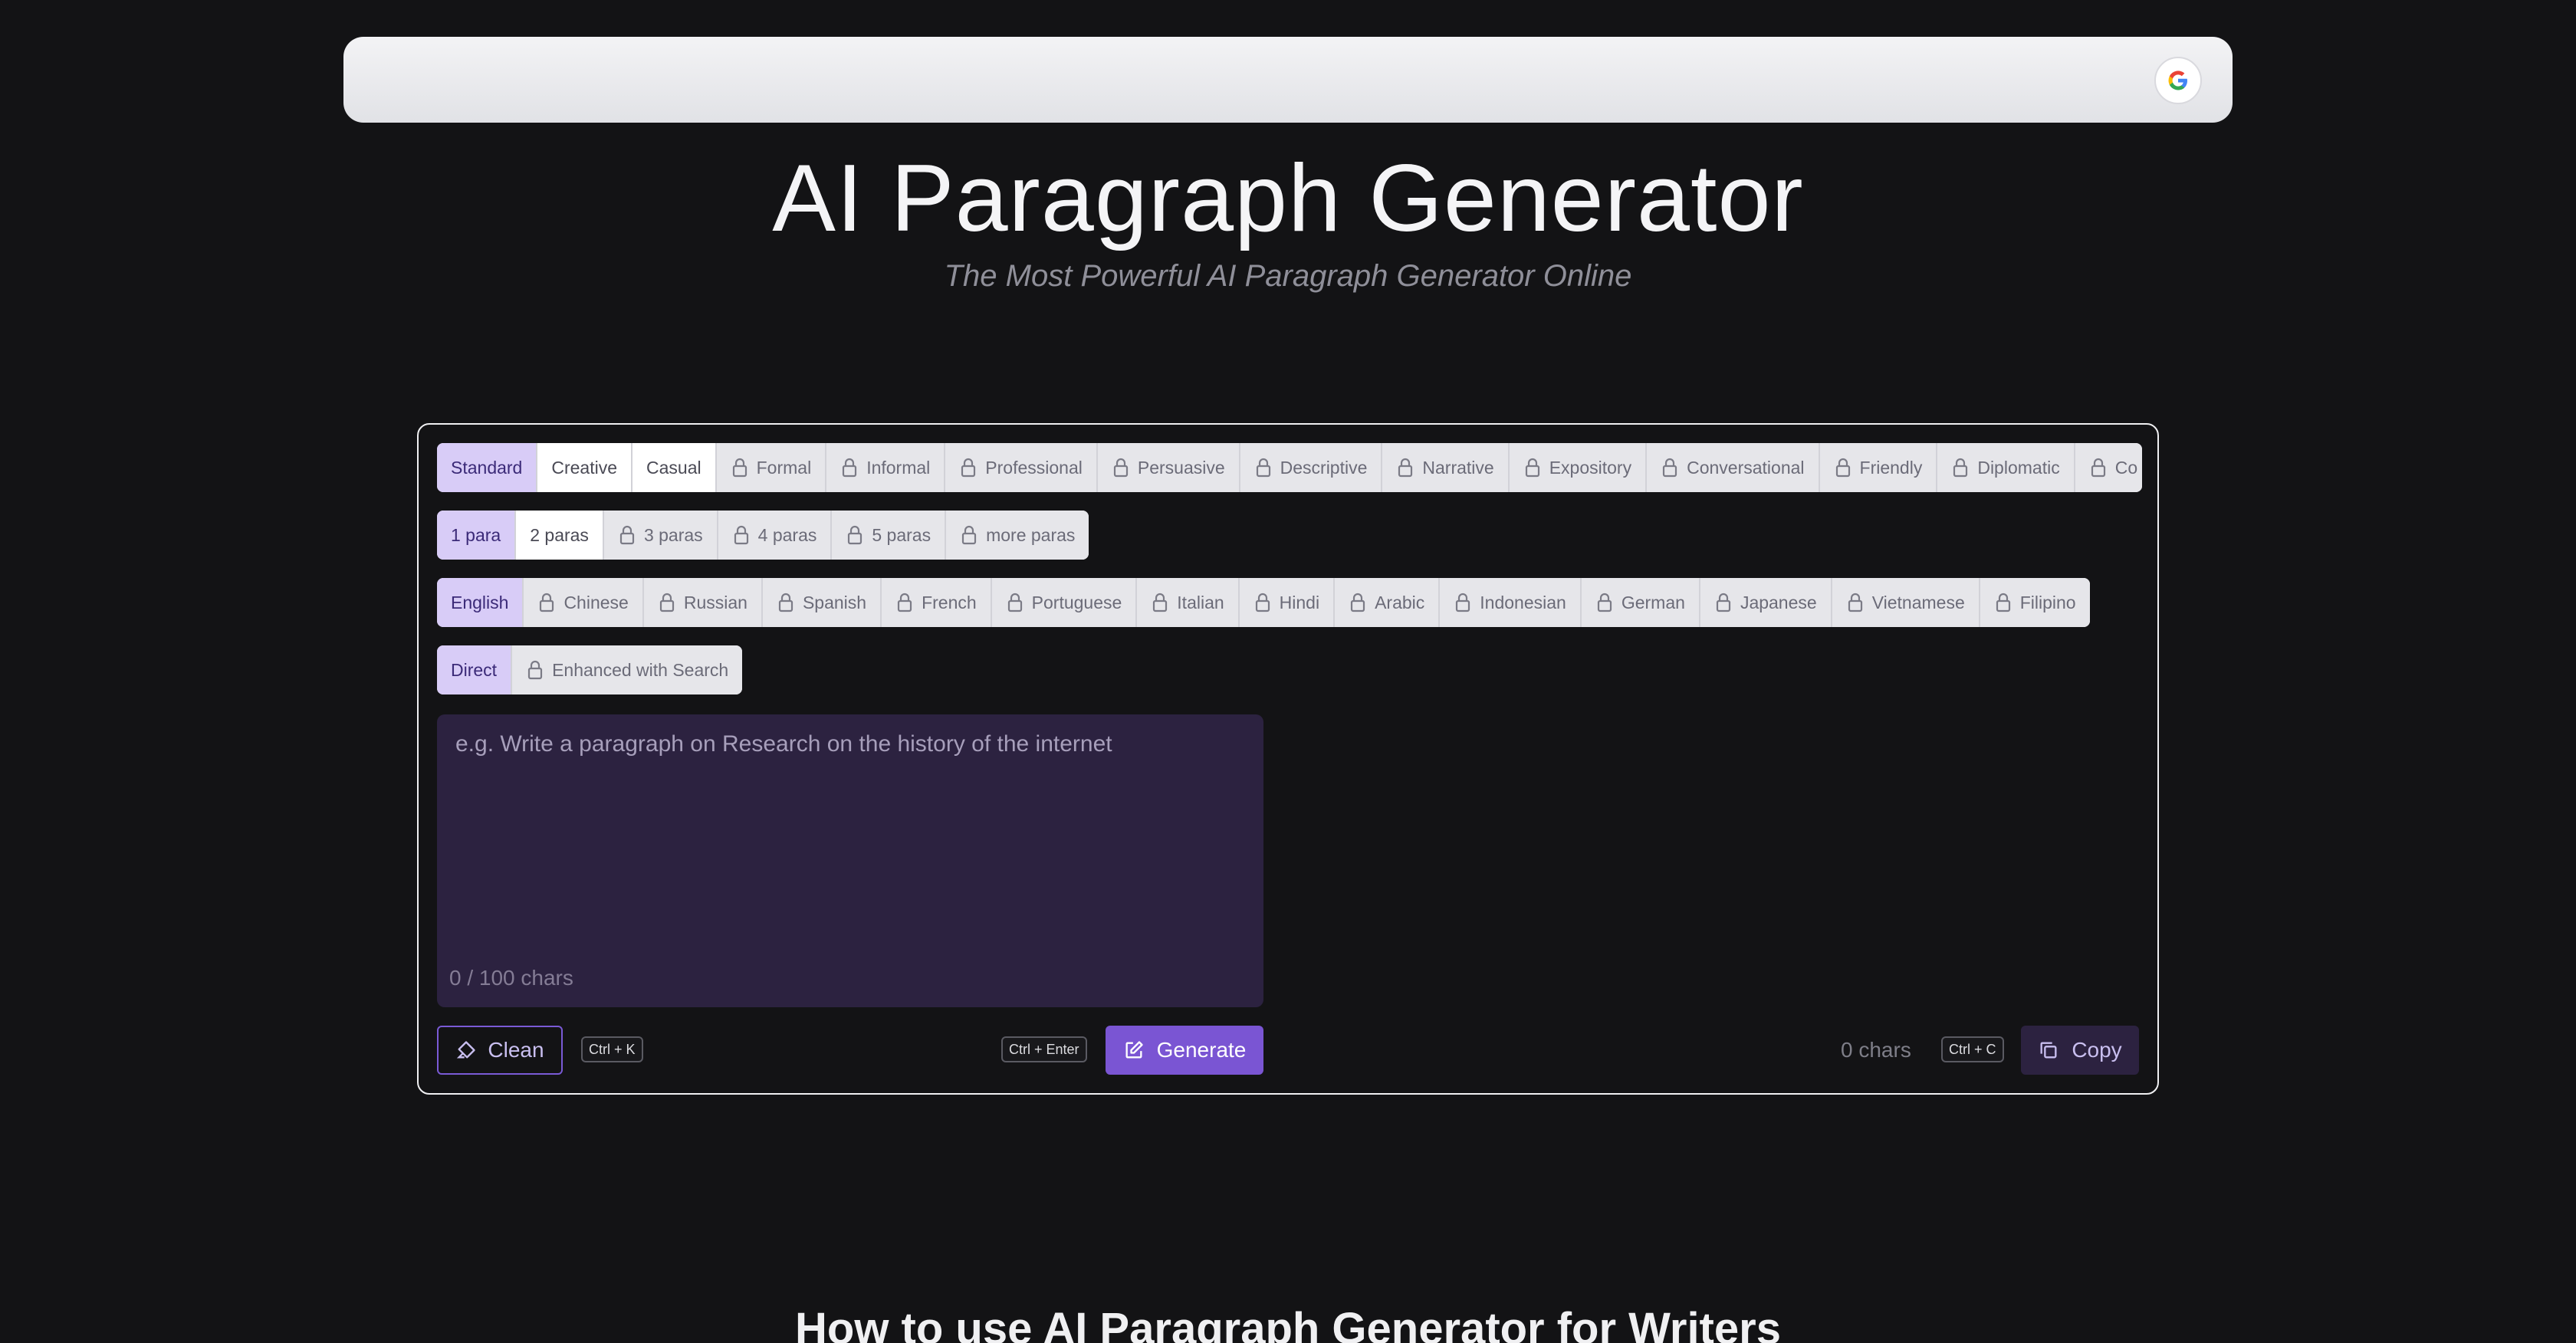 The height and width of the screenshot is (1343, 2576). What do you see at coordinates (1288, 199) in the screenshot?
I see `page-title: AI Paragraph Generator` at bounding box center [1288, 199].